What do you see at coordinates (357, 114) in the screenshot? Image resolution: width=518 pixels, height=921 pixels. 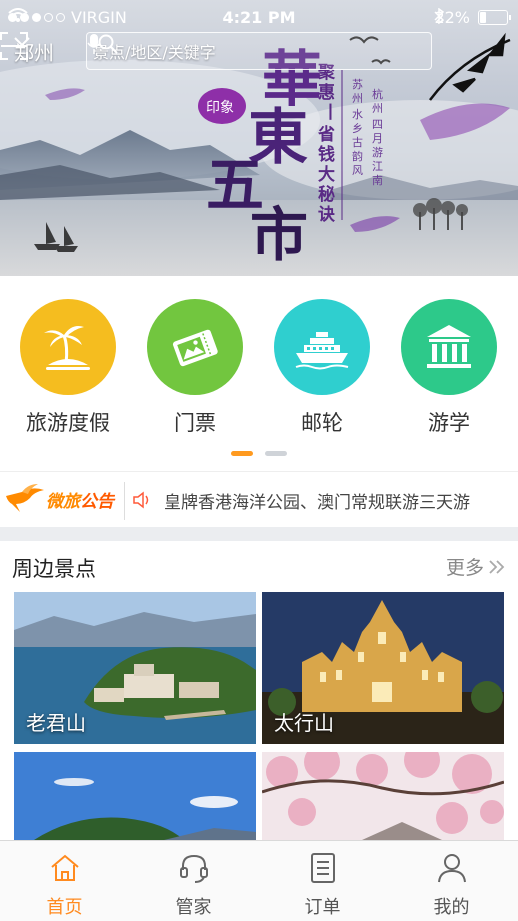 I see `svg-text: 水` at bounding box center [357, 114].